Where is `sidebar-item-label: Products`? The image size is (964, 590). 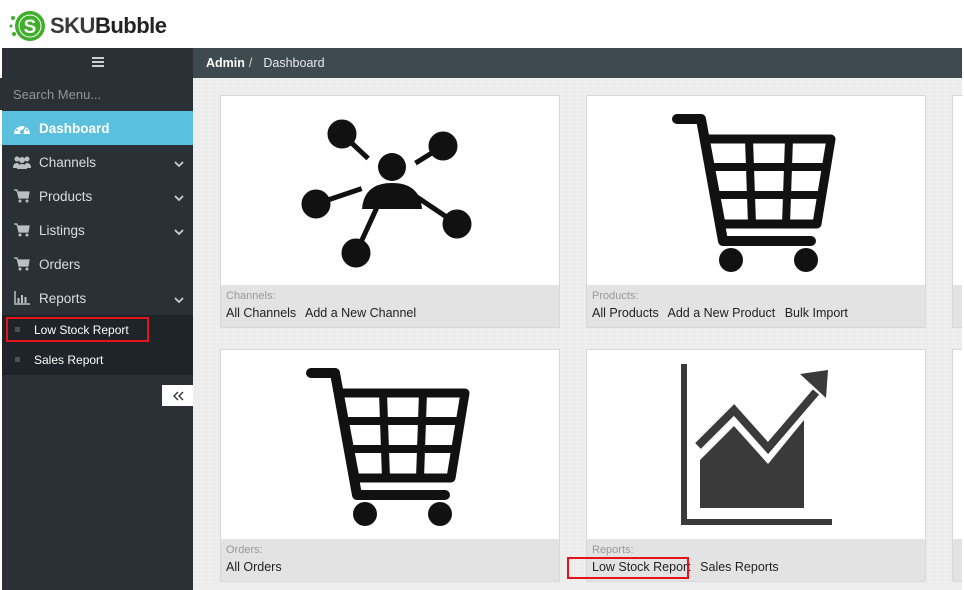 sidebar-item-label: Products is located at coordinates (66, 196).